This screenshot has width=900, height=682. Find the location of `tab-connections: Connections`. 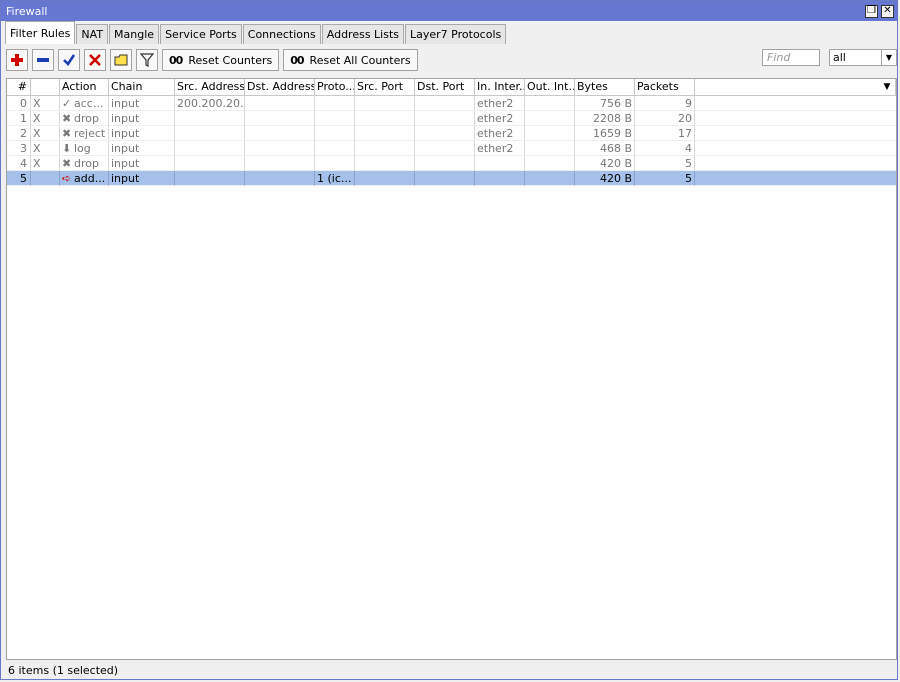

tab-connections: Connections is located at coordinates (281, 34).